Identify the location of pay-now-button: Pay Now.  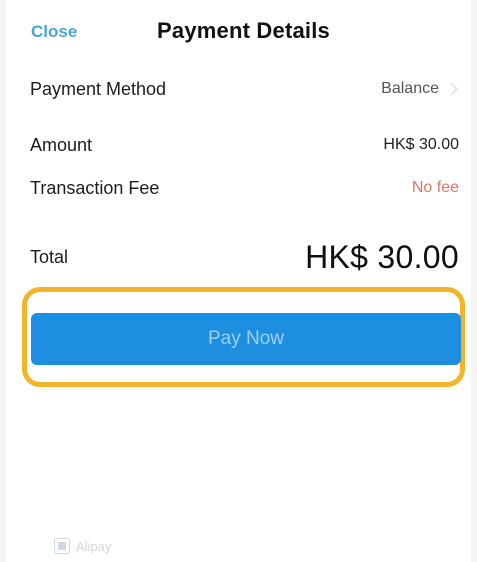
(246, 339).